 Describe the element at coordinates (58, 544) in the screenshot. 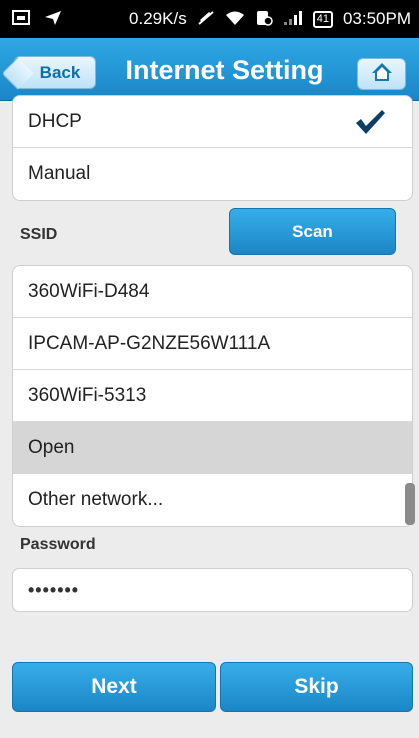

I see `password-label: Password` at that location.